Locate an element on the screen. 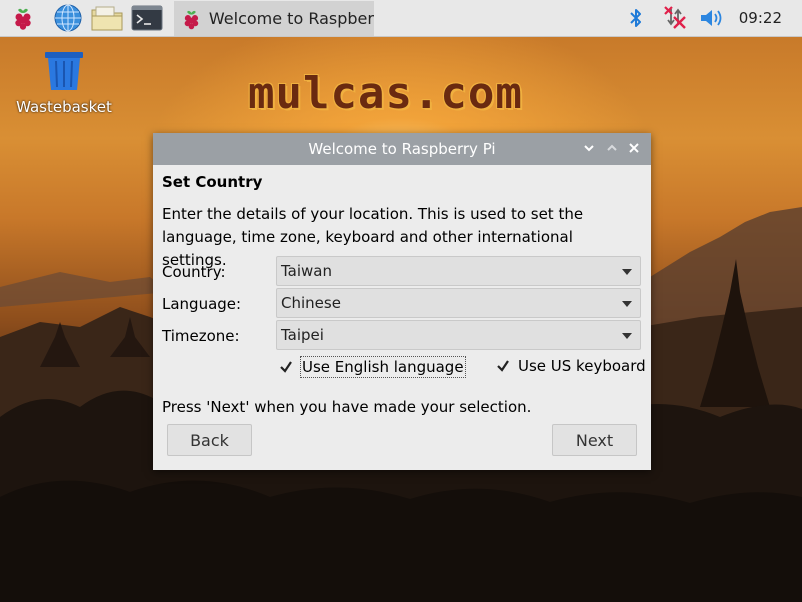 The height and width of the screenshot is (602, 802). maximize-button is located at coordinates (612, 148).